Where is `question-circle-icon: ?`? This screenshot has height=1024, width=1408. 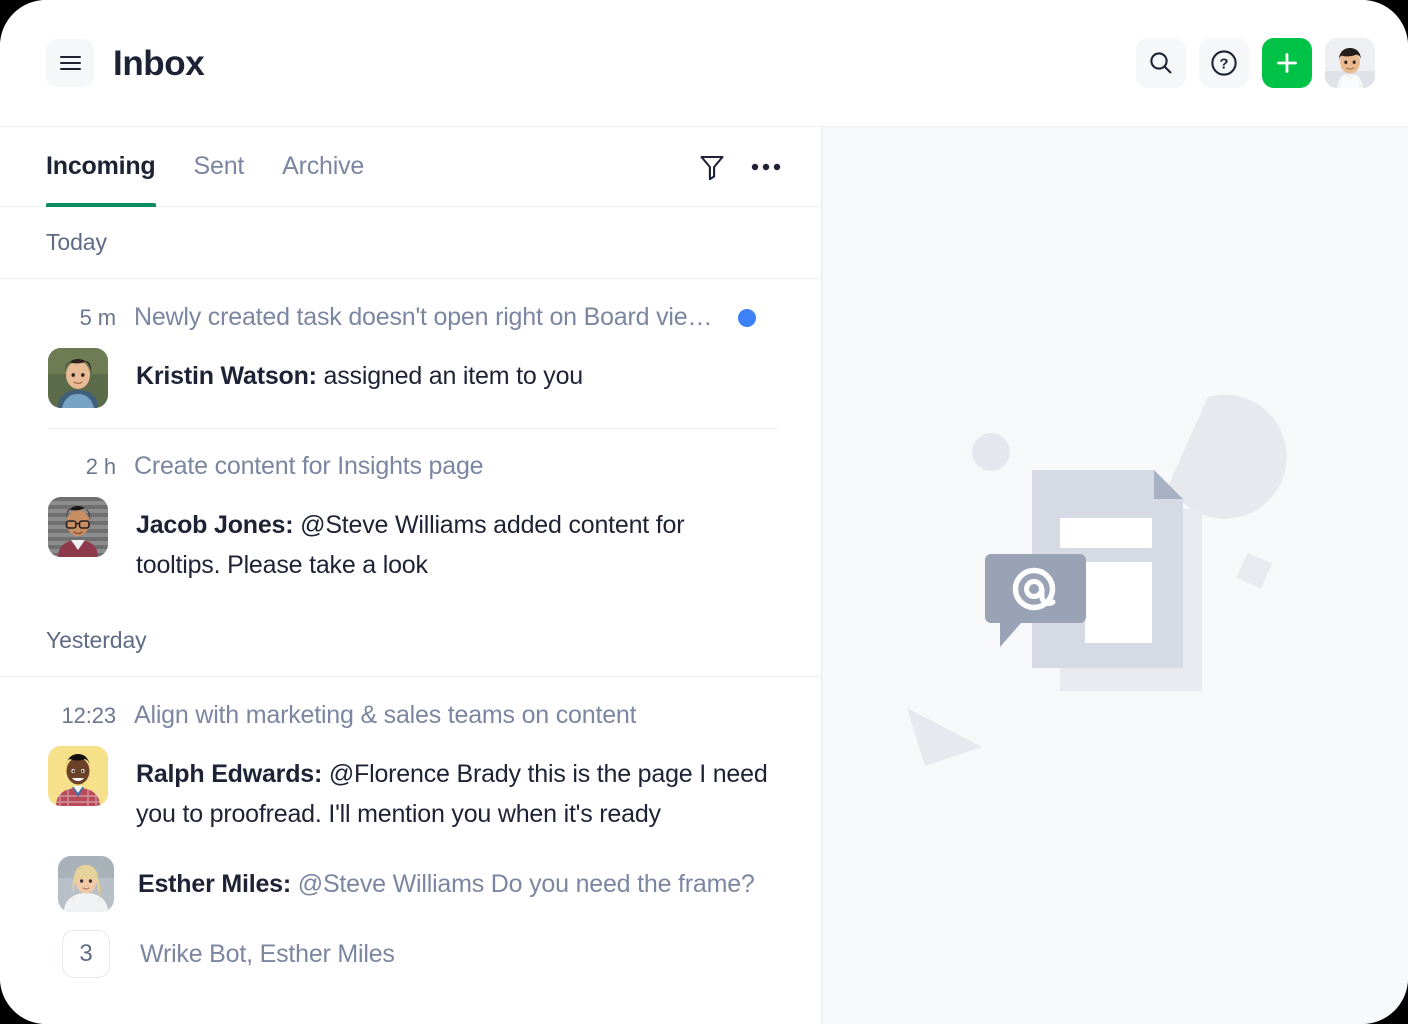
question-circle-icon: ? is located at coordinates (1224, 63).